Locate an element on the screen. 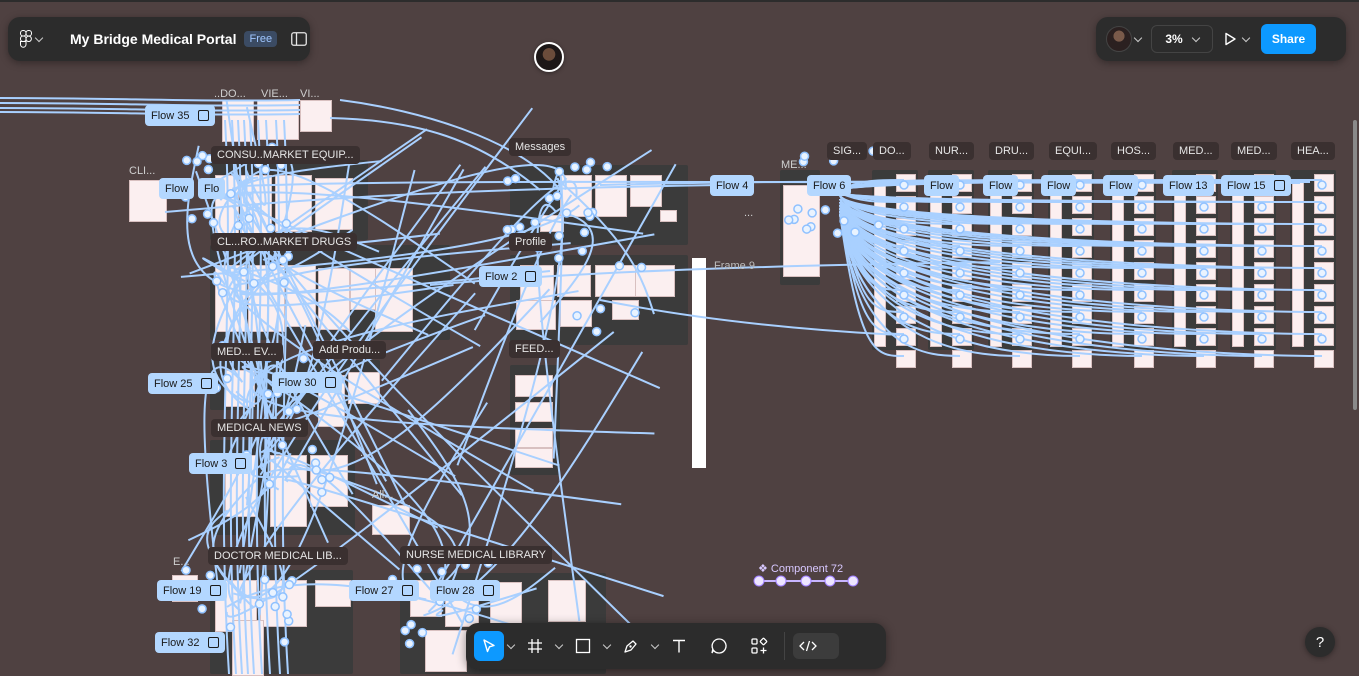 The image size is (1359, 676). collaborator-avatar is located at coordinates (549, 57).